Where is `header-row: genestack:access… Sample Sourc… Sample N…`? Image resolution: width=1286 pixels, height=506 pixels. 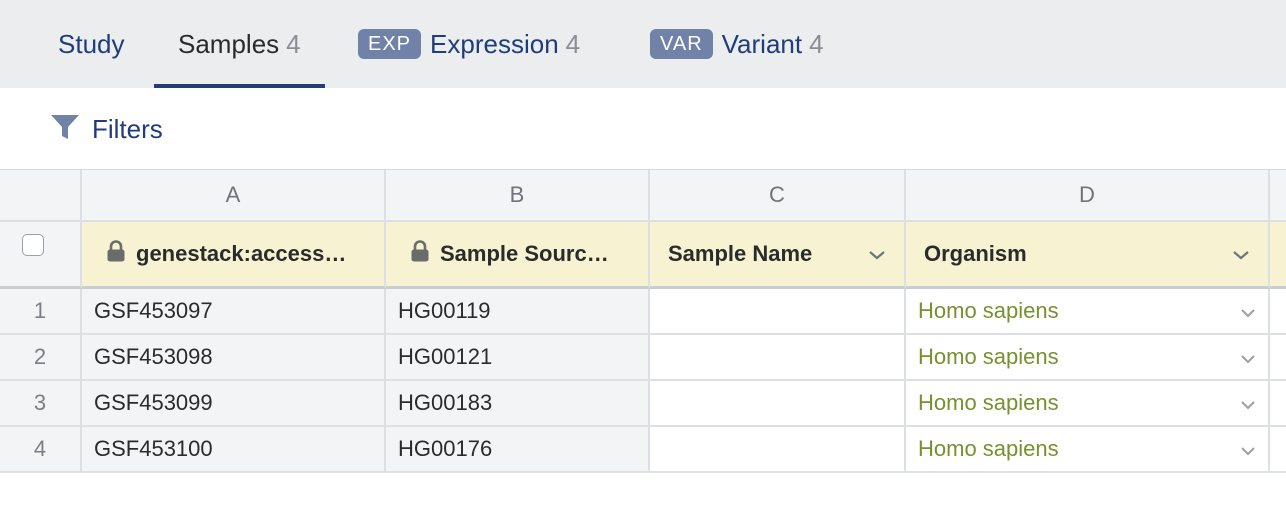
header-row: genestack:access… Sample Sourc… Sample N… is located at coordinates (643, 255).